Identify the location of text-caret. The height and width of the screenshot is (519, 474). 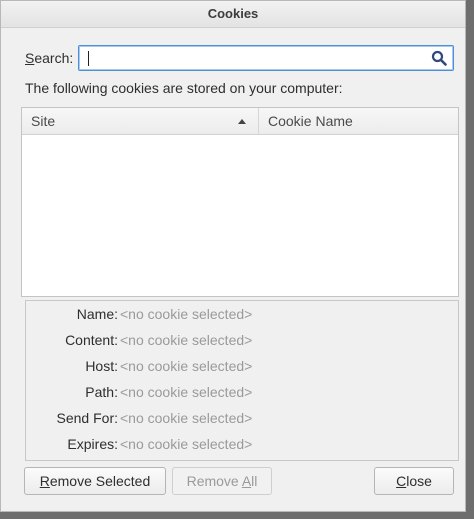
(88, 58).